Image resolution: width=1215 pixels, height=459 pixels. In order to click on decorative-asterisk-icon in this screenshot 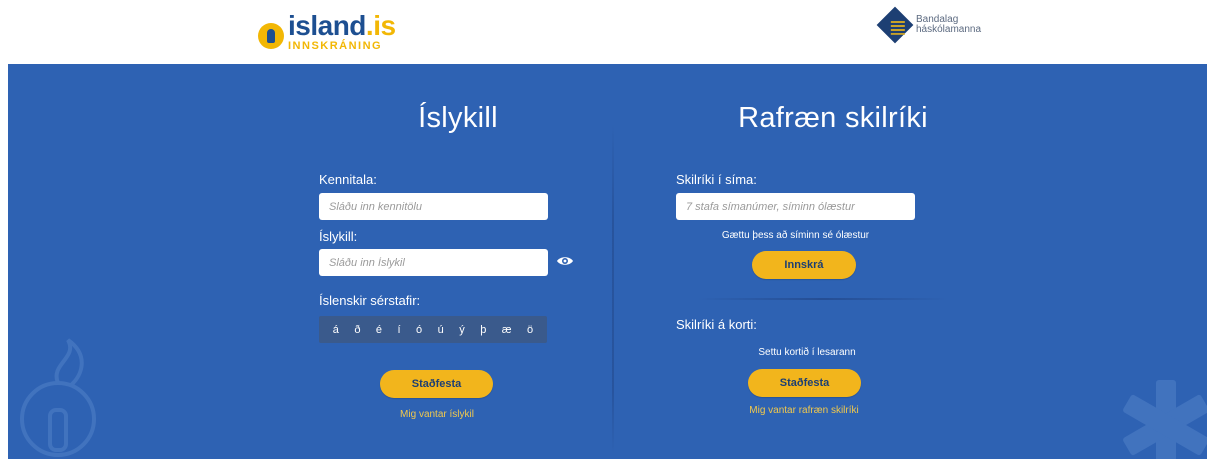, I will do `click(1165, 419)`.